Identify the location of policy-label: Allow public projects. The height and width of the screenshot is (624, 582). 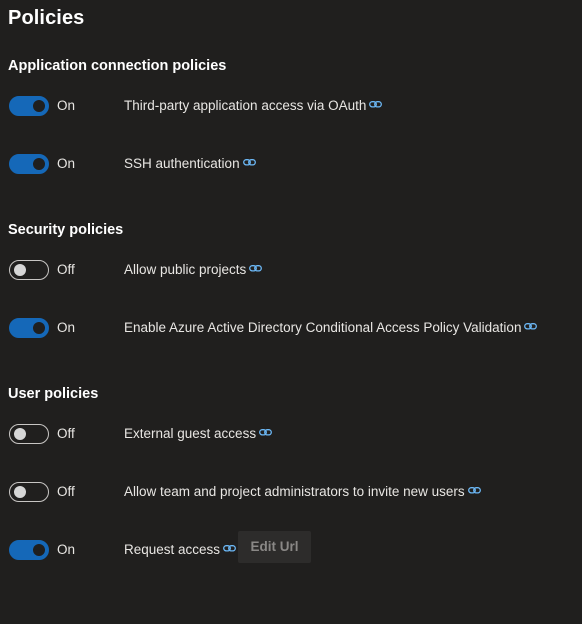
(193, 269).